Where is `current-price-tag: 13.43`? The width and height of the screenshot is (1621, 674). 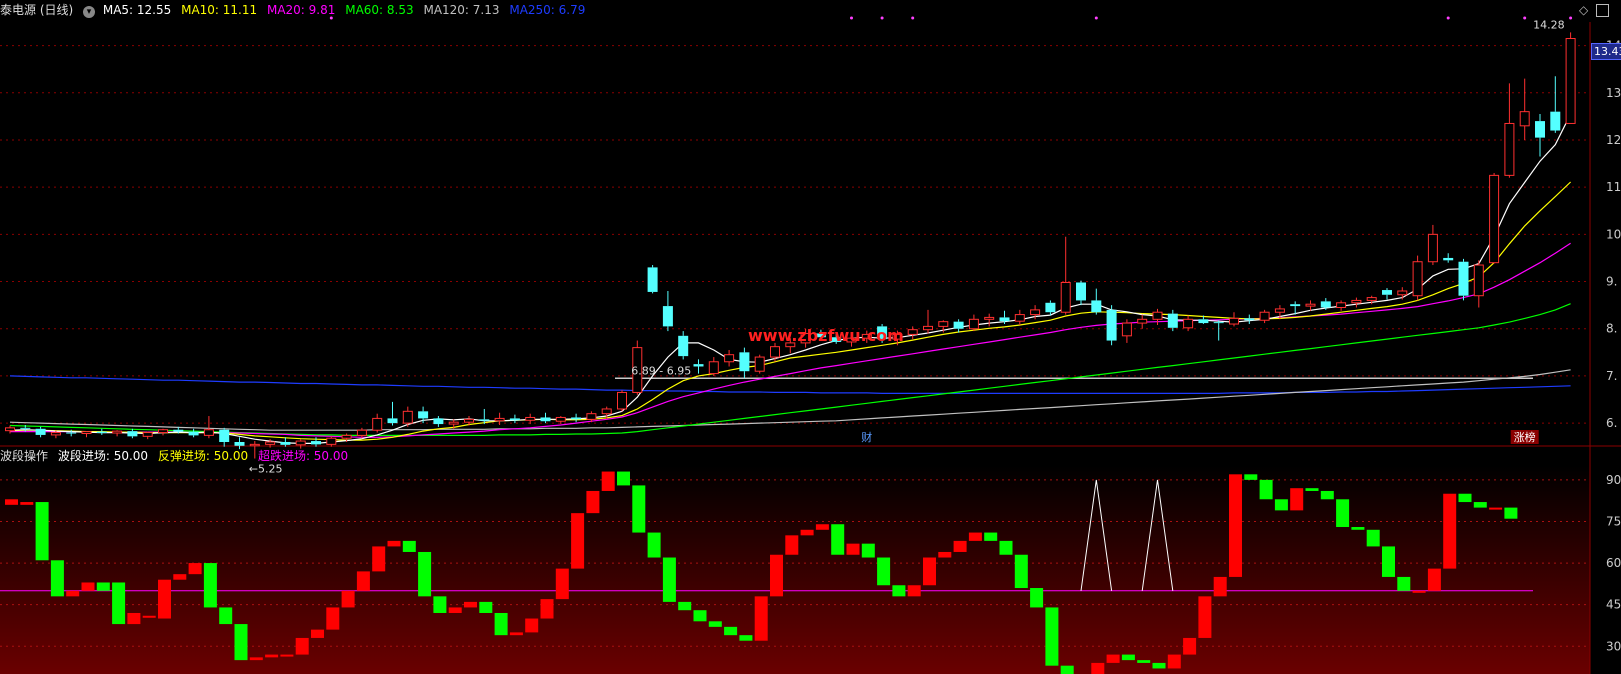 current-price-tag: 13.43 is located at coordinates (1606, 51).